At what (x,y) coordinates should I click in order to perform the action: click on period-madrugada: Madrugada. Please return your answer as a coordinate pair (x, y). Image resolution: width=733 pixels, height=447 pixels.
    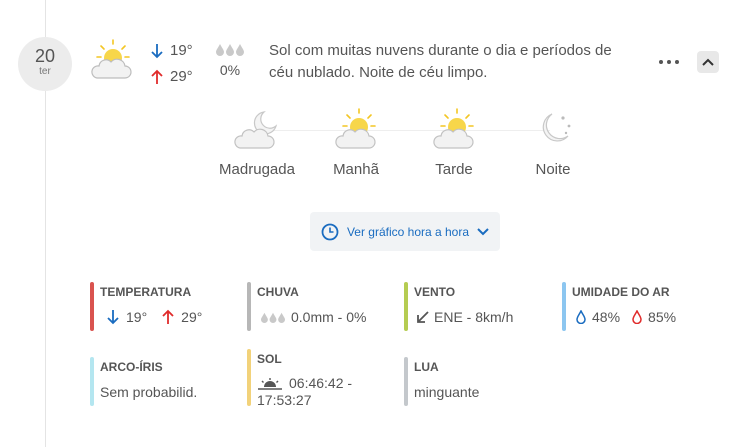
    Looking at the image, I should click on (257, 142).